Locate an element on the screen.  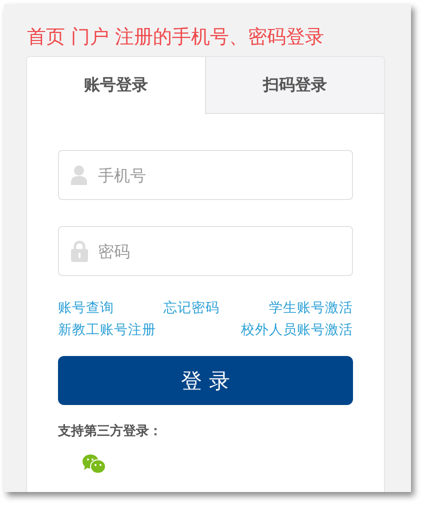
lock-icon is located at coordinates (79, 251).